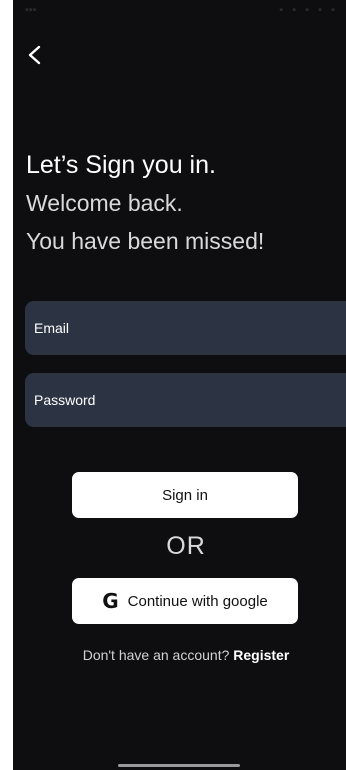  Describe the element at coordinates (197, 601) in the screenshot. I see `google-button-label: Continue with google` at that location.